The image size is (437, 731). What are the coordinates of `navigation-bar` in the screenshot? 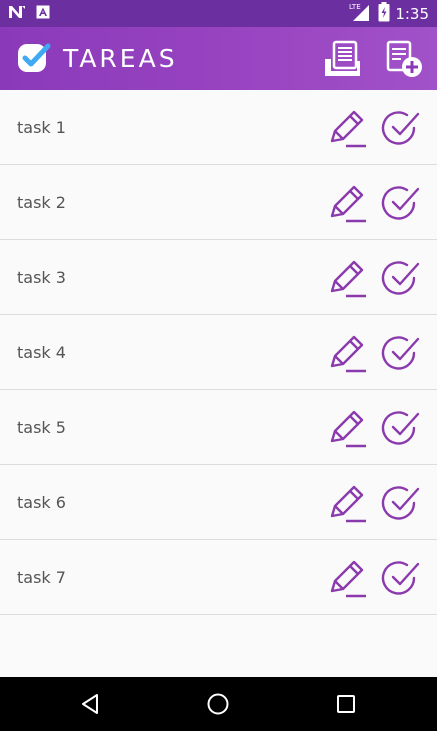 It's located at (218, 704).